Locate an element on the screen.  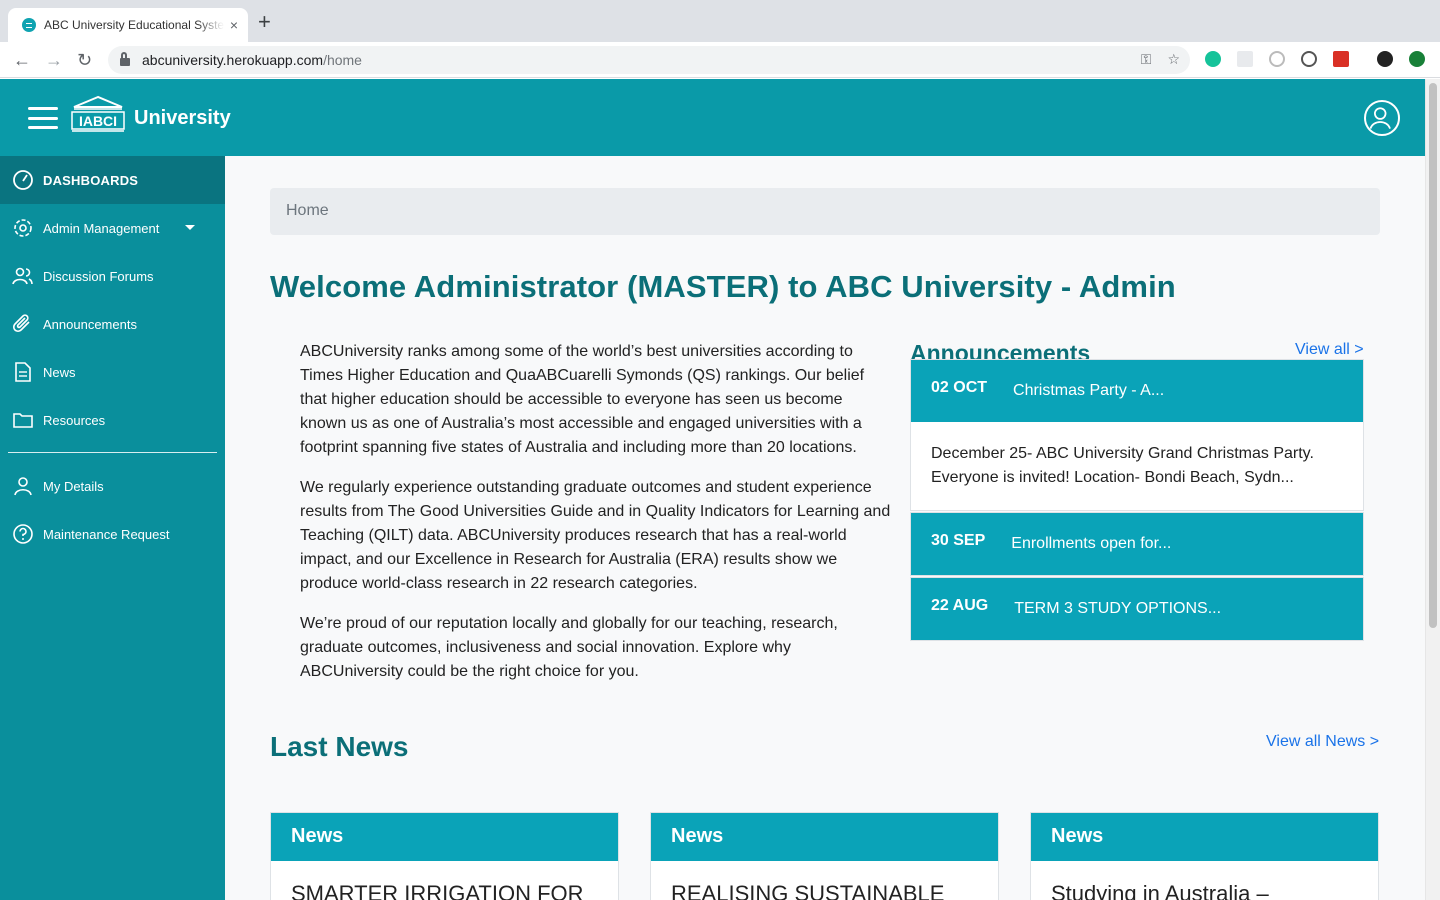
news-card-title: SMARTER IRRIGATION FOR is located at coordinates (444, 880).